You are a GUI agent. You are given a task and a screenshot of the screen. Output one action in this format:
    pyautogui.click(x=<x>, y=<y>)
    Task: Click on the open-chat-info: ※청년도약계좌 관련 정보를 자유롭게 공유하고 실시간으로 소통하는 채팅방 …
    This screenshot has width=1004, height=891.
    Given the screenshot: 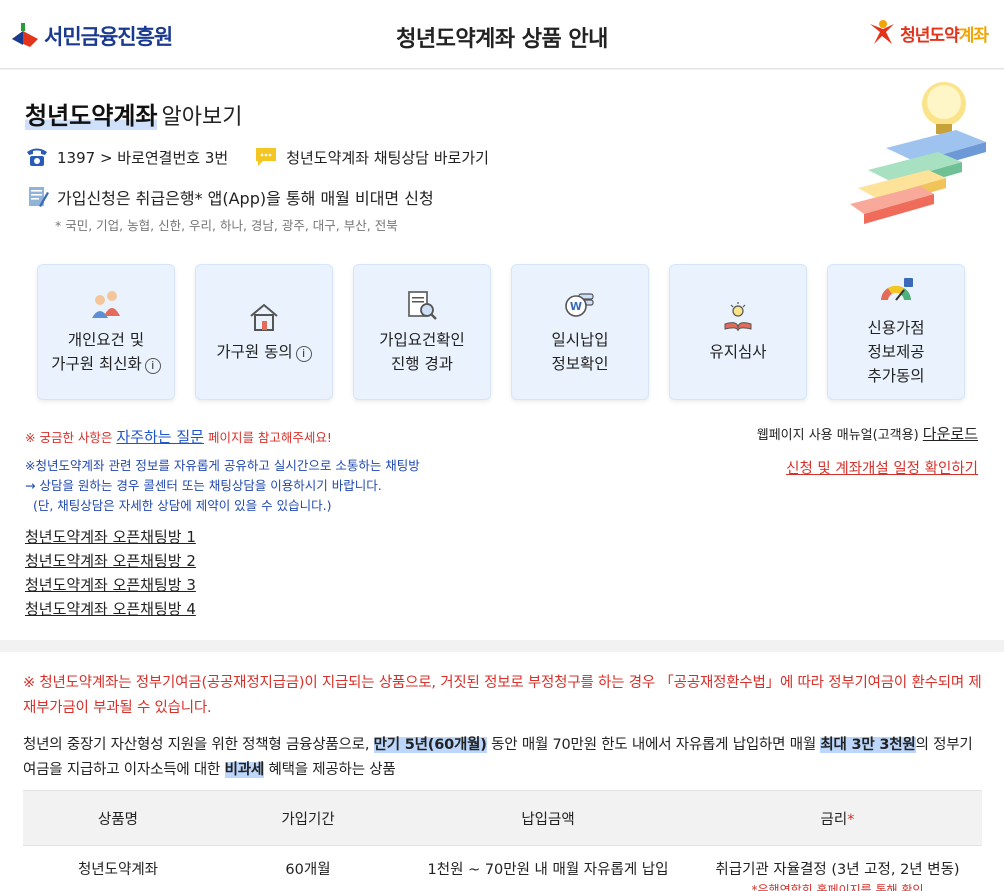 What is the action you would take?
    pyautogui.click(x=222, y=486)
    